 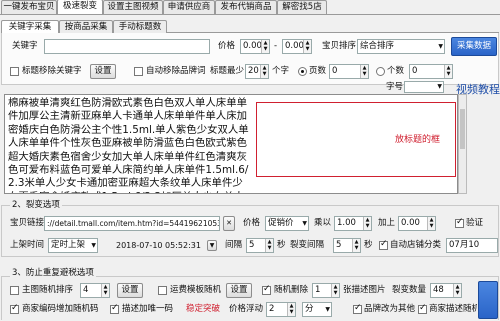 What do you see at coordinates (488, 300) in the screenshot?
I see `start-button` at bounding box center [488, 300].